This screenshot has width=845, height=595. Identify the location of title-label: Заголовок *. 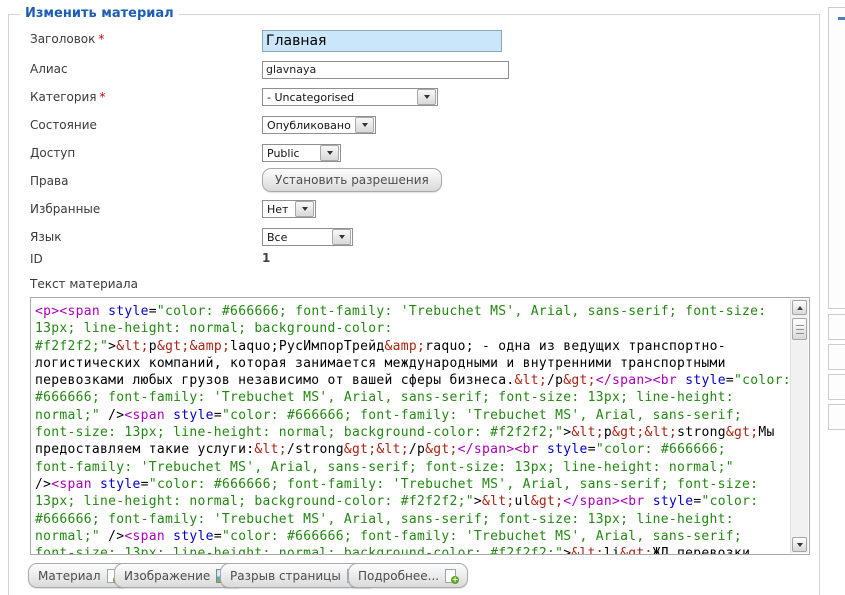
(67, 39).